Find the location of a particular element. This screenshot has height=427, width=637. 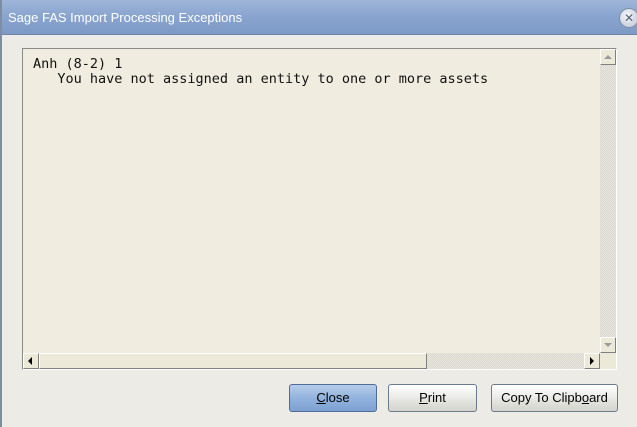

arrow-right-icon is located at coordinates (592, 361).